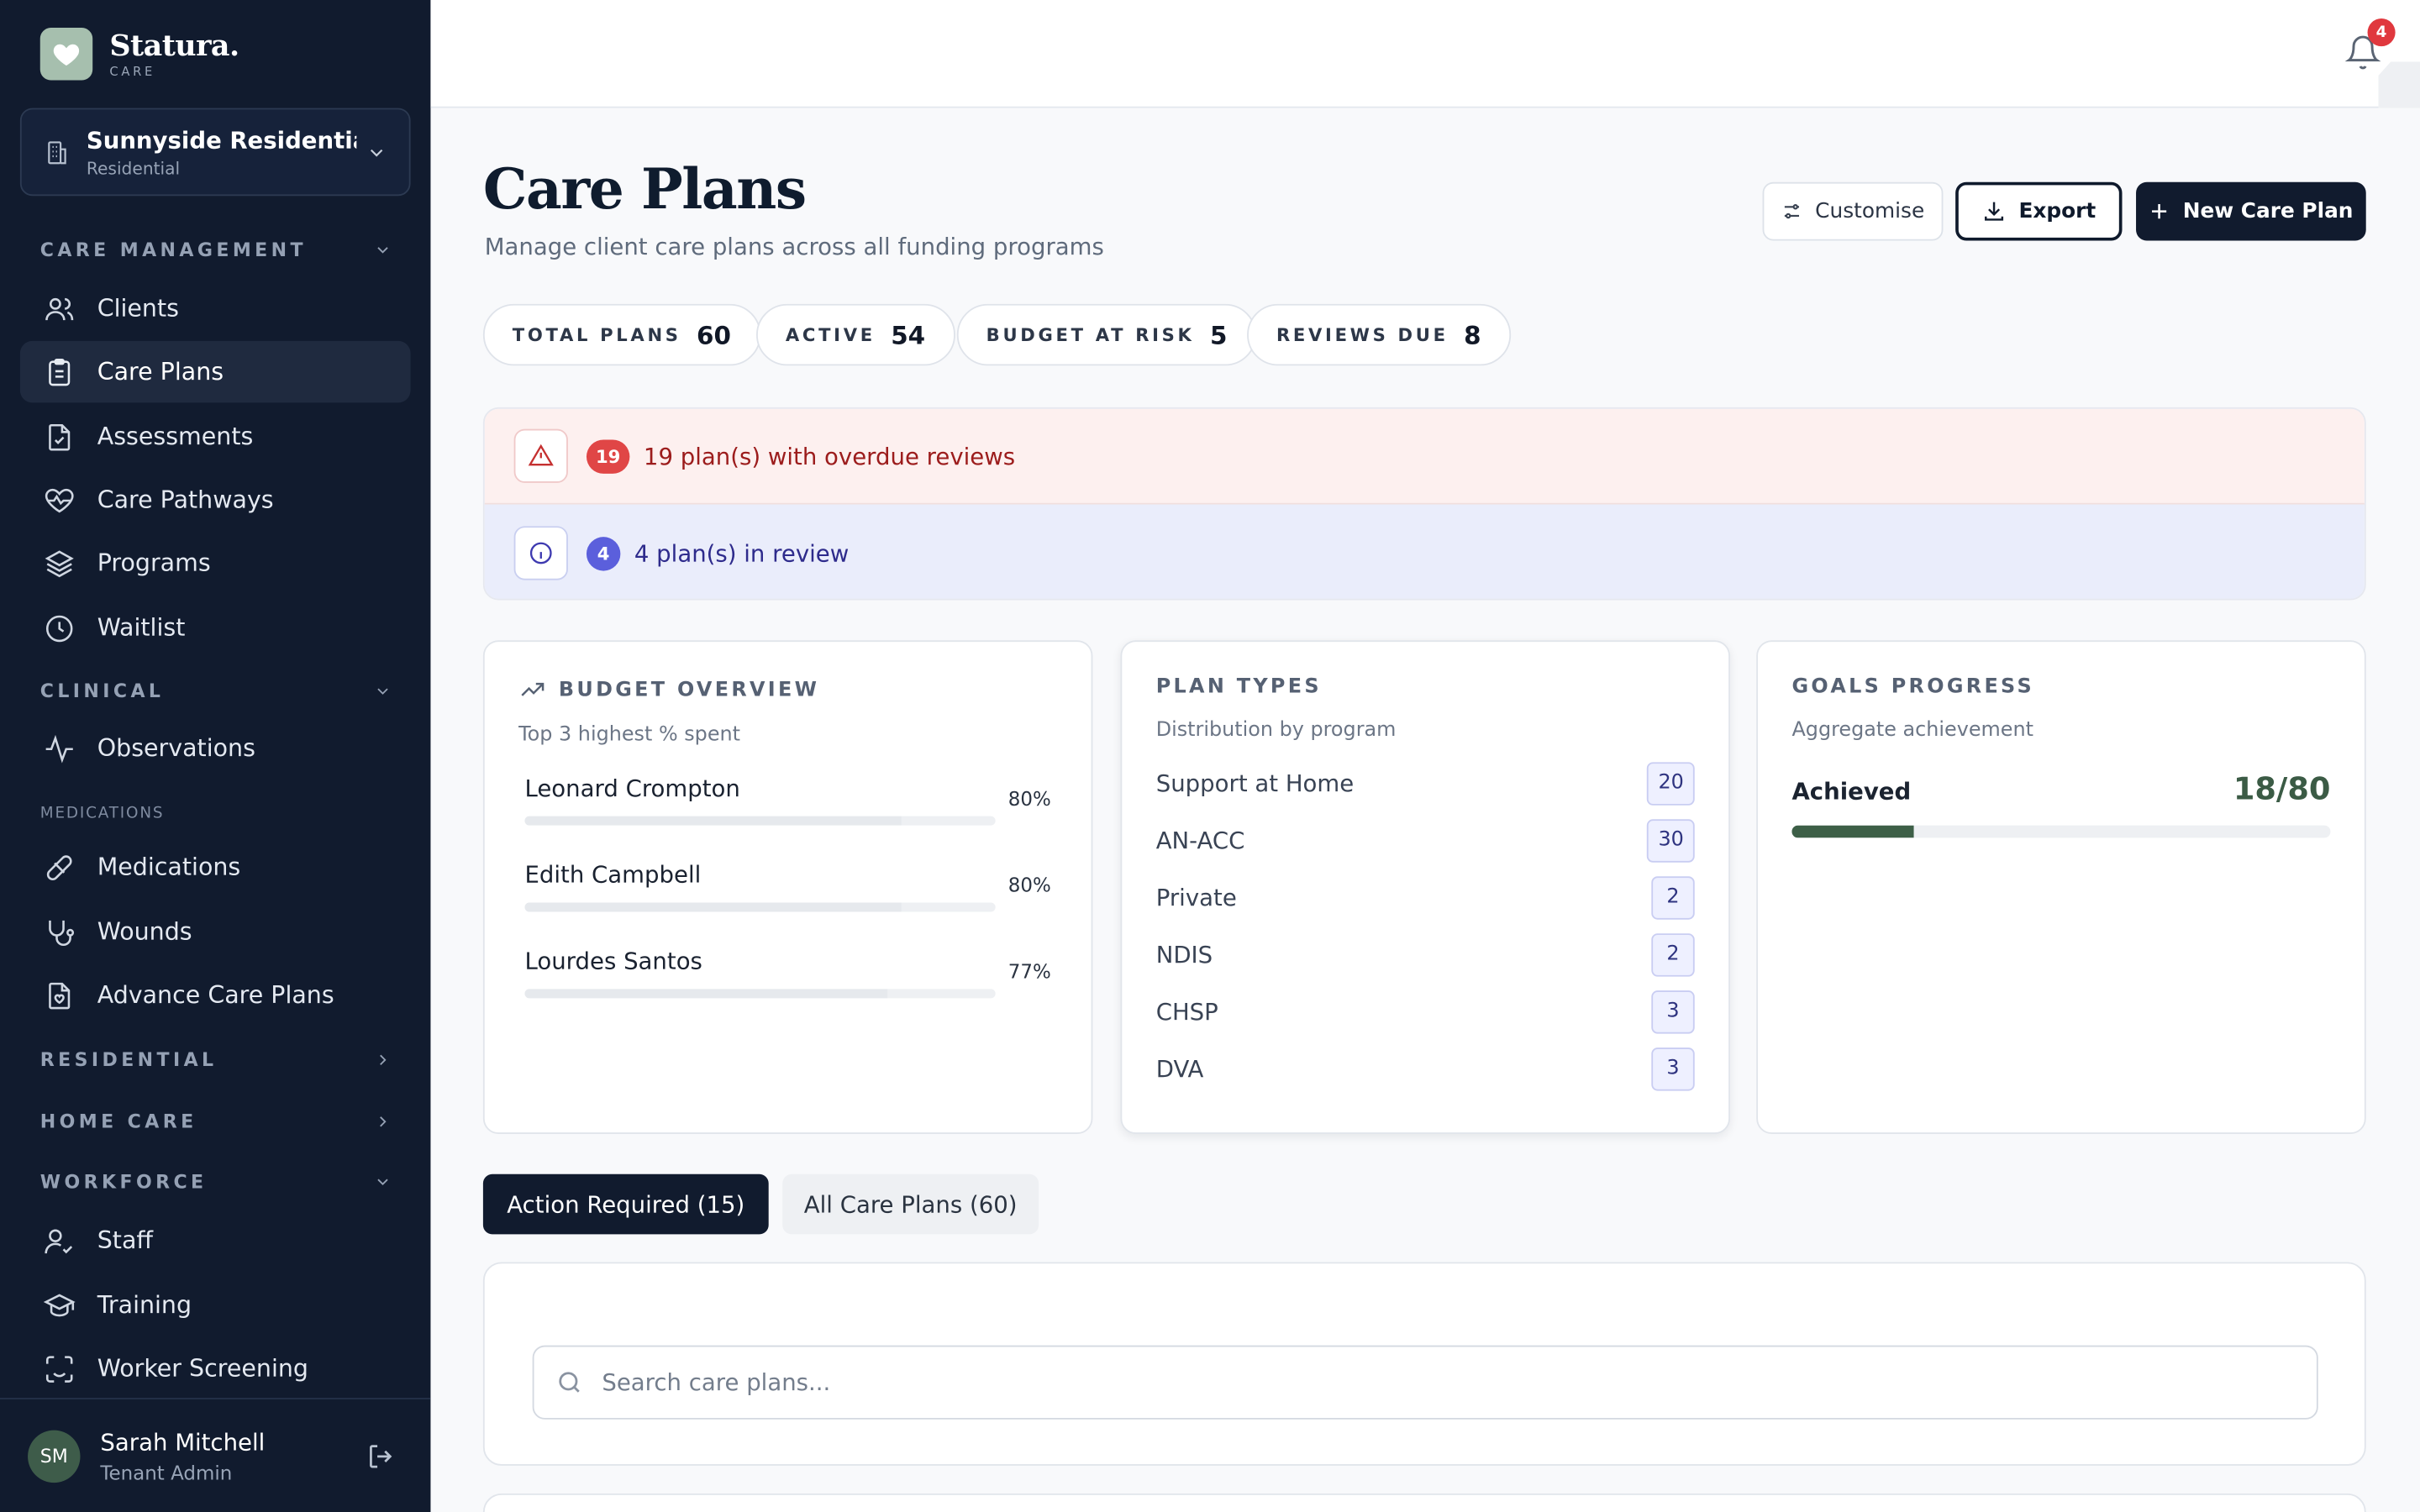 The height and width of the screenshot is (1512, 2420). I want to click on stat-label: ACTIVE, so click(830, 334).